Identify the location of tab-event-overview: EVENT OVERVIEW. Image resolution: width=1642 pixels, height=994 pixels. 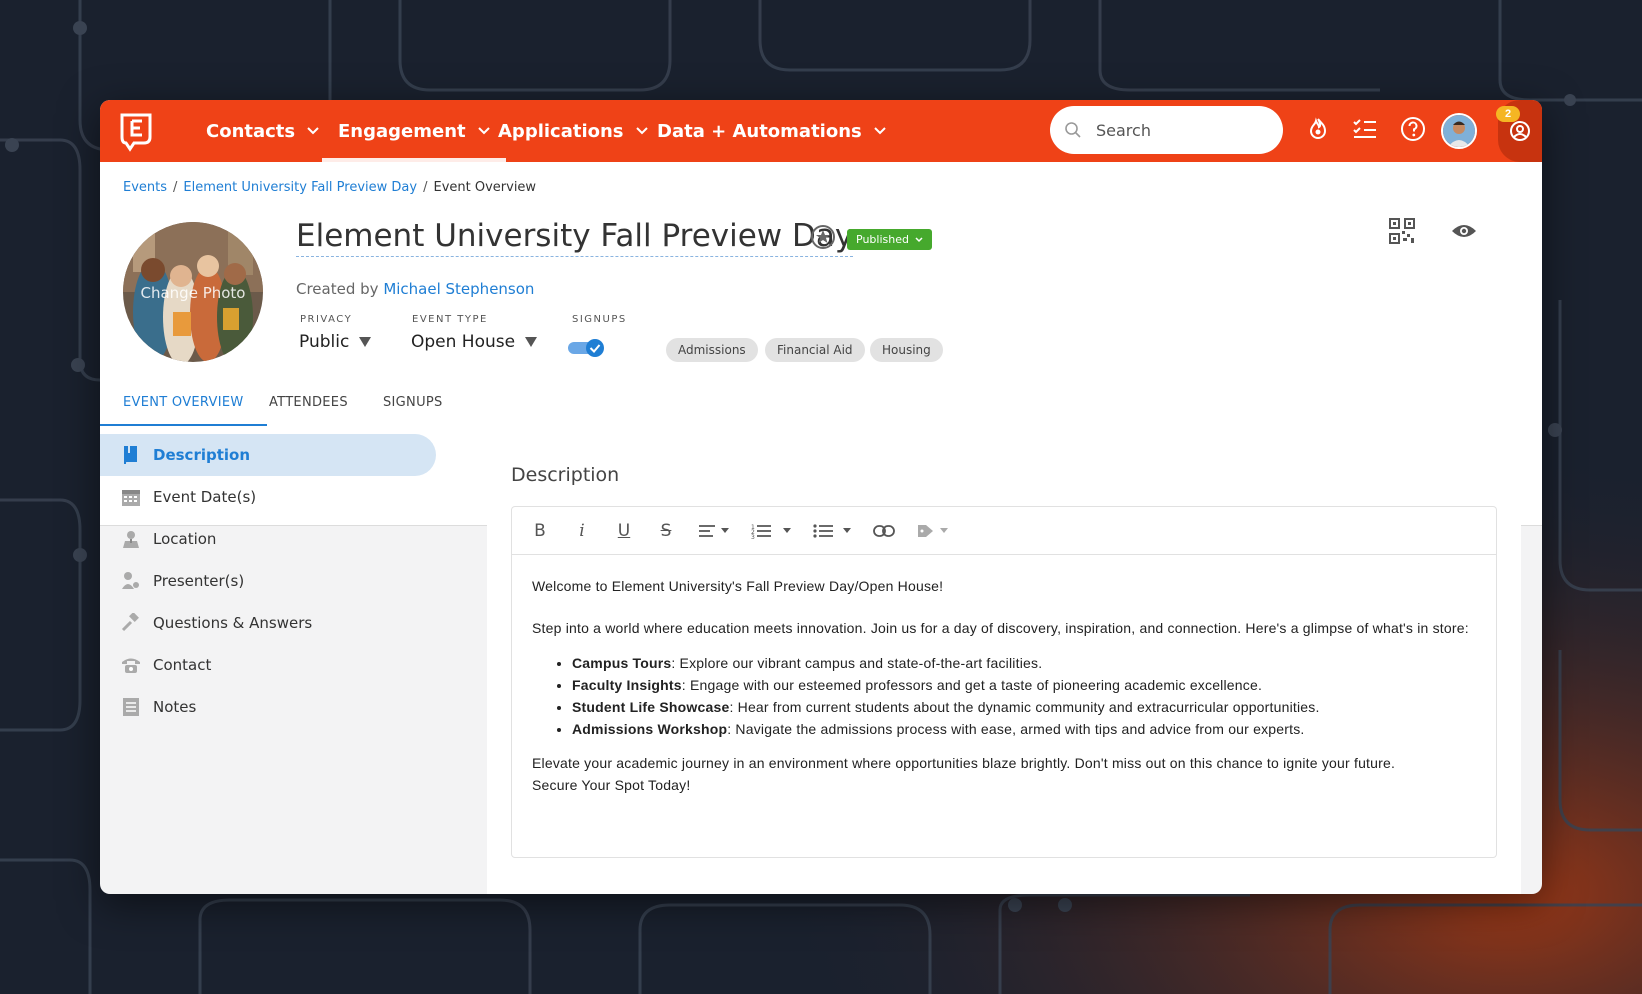
(183, 403).